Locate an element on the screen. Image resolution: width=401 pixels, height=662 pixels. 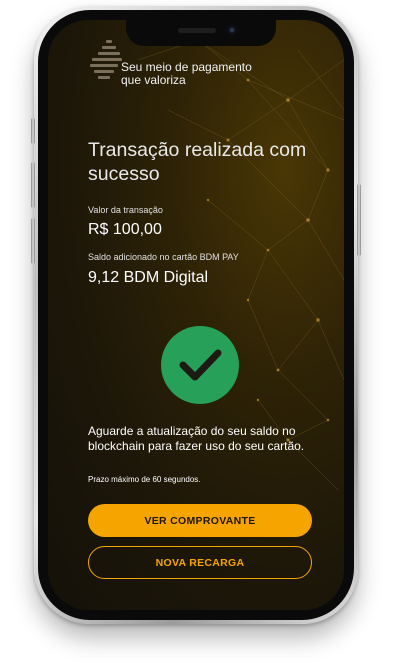
checkmark-circle-icon is located at coordinates (200, 365).